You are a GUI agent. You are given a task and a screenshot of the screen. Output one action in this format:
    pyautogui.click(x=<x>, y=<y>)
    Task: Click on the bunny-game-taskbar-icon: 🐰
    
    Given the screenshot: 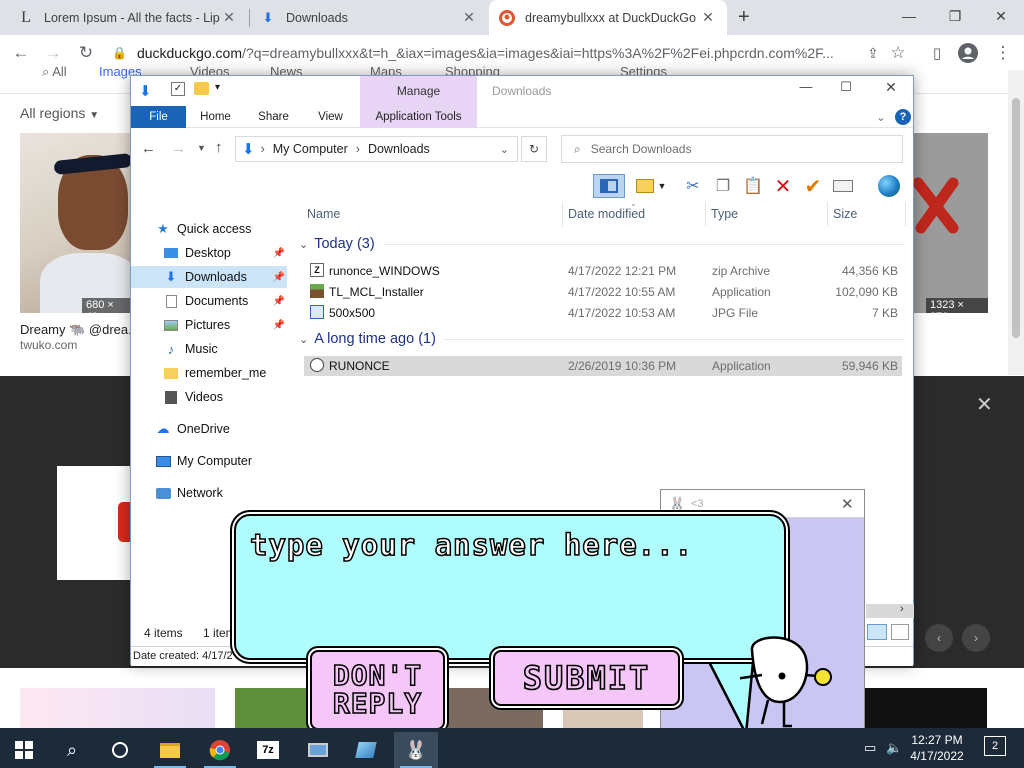 What is the action you would take?
    pyautogui.click(x=416, y=750)
    